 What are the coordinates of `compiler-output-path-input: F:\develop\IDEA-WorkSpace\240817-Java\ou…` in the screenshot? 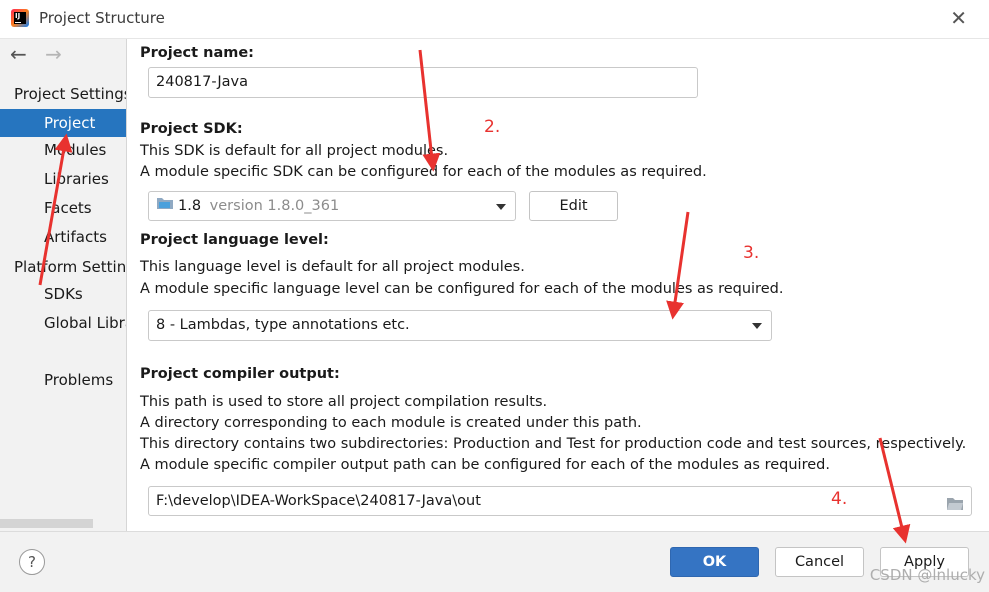 It's located at (560, 501).